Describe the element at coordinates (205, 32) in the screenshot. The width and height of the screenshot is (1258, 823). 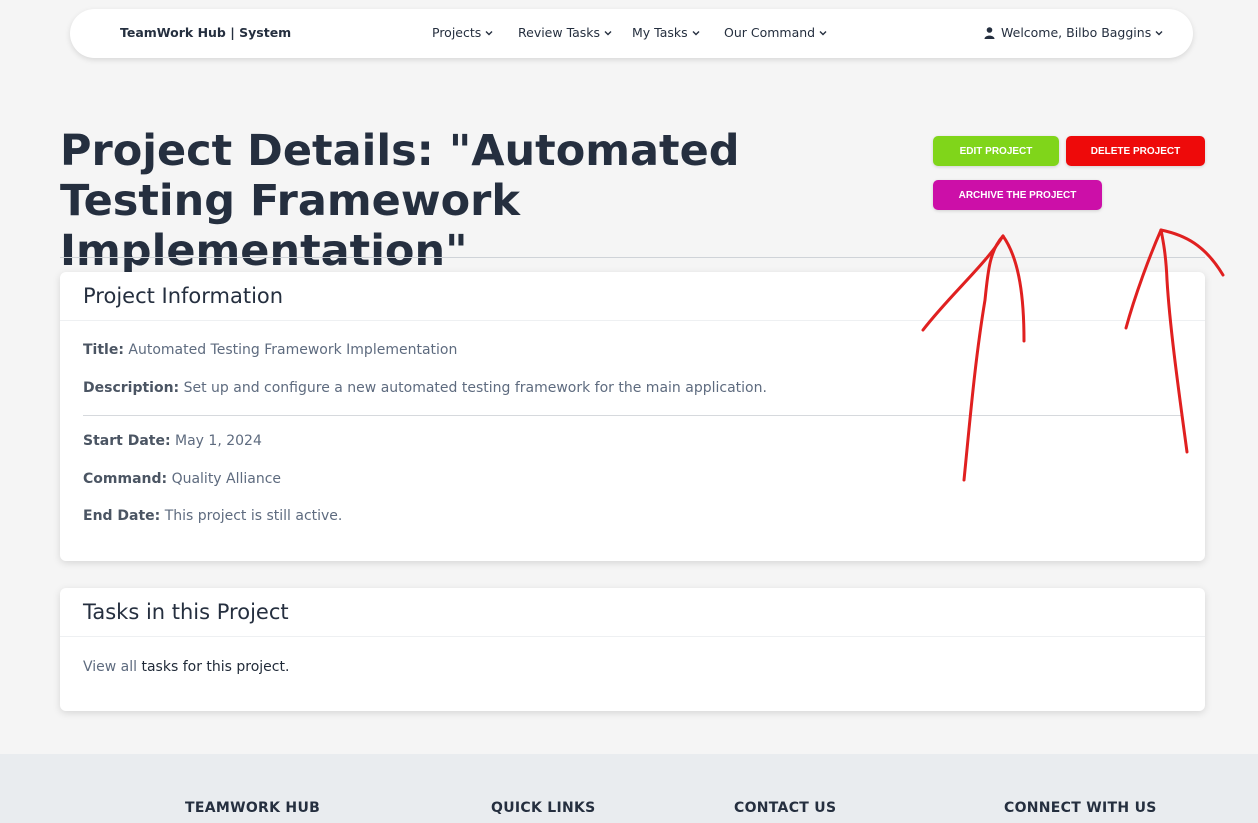
I see `brand-logo-text: TeamWork Hub | System` at that location.